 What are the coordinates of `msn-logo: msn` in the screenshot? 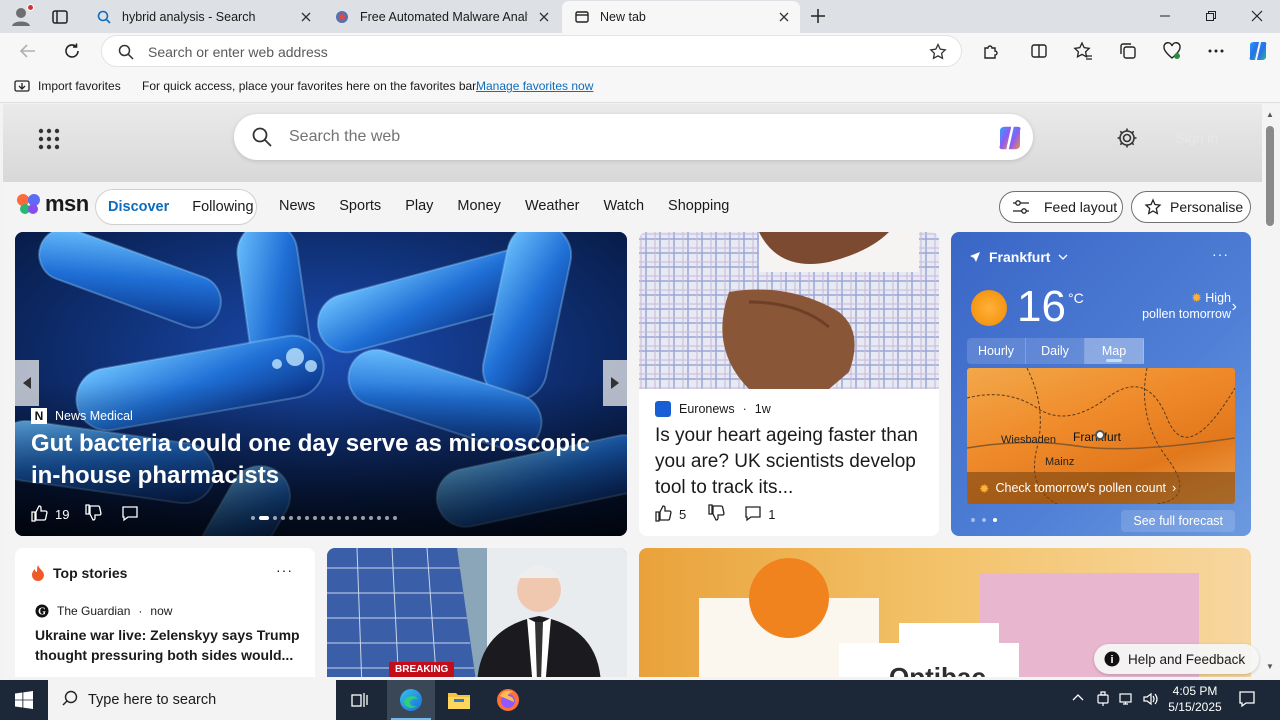 It's located at (52, 204).